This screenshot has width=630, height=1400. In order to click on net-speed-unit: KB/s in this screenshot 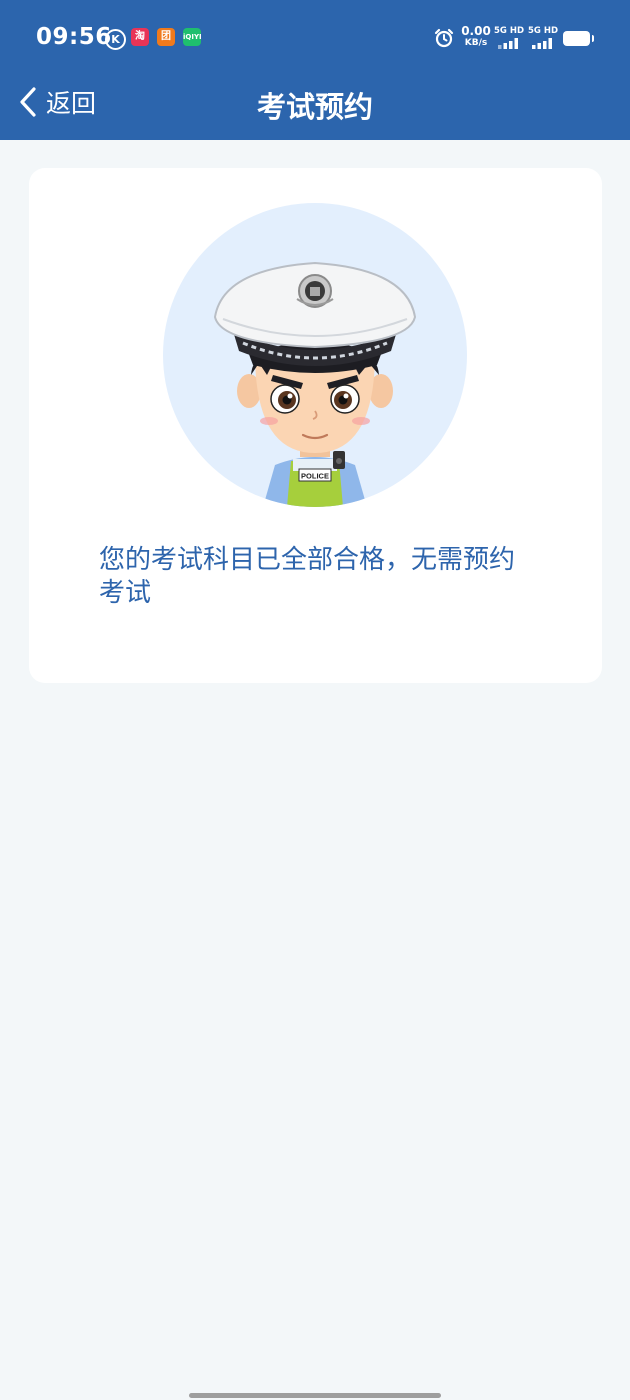, I will do `click(476, 43)`.